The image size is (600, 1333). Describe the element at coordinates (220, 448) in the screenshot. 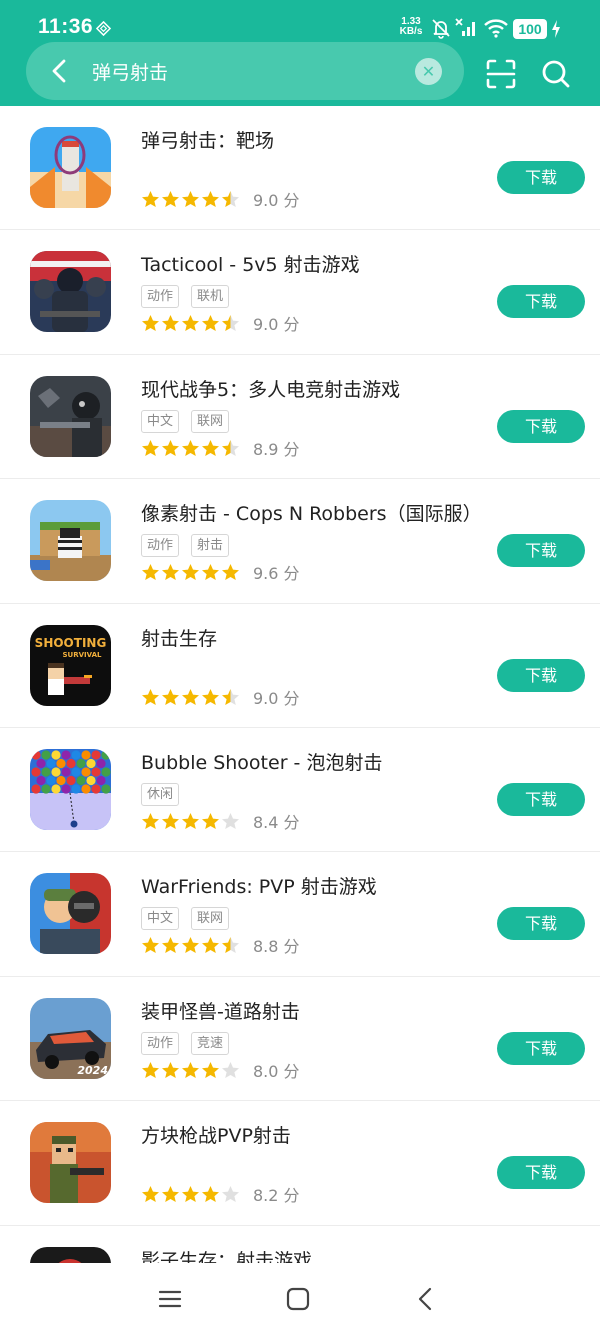

I see `rating: 8.9 分` at that location.